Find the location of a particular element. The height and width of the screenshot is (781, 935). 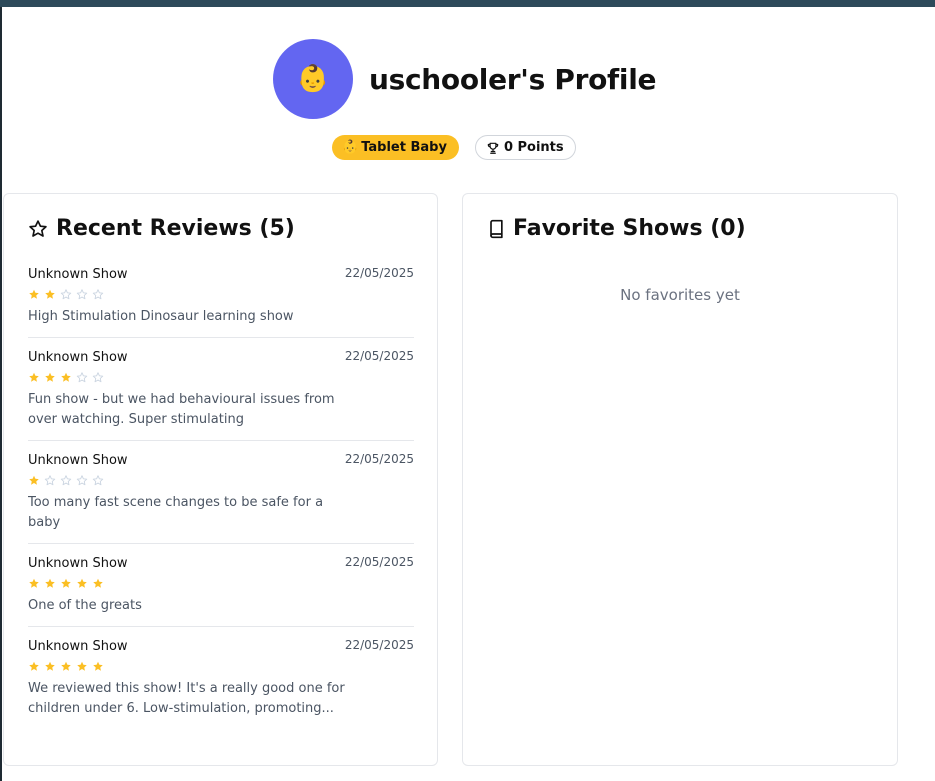

reviews-title: Recent Reviews (5) is located at coordinates (175, 228).